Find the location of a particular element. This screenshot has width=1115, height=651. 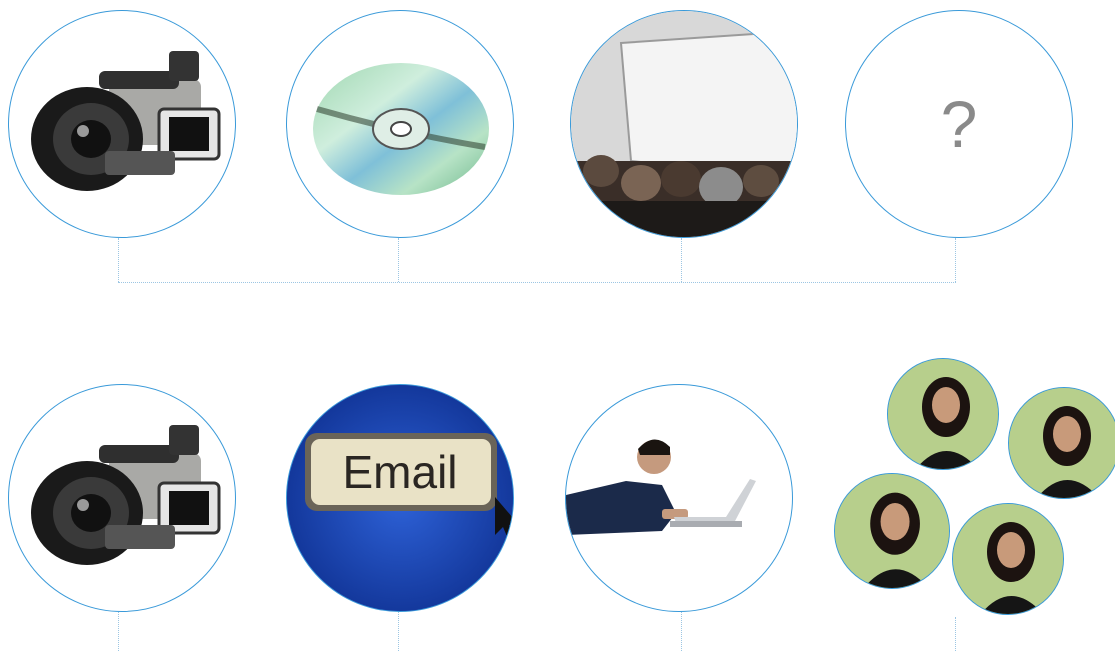

presentation-circle is located at coordinates (684, 124).